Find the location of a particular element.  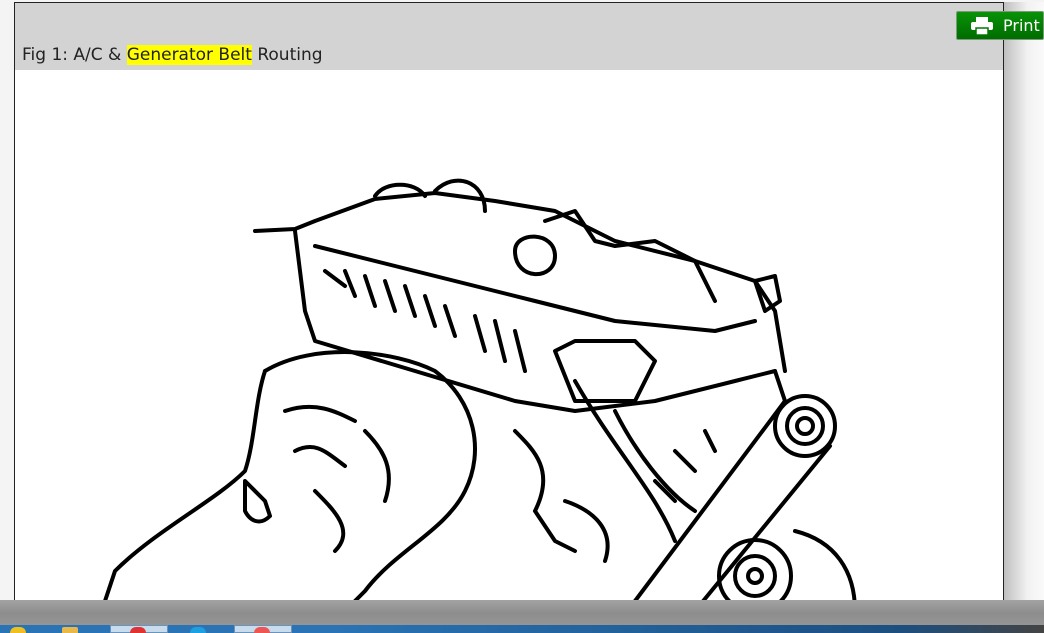

caption-suffix: Routing is located at coordinates (287, 55).